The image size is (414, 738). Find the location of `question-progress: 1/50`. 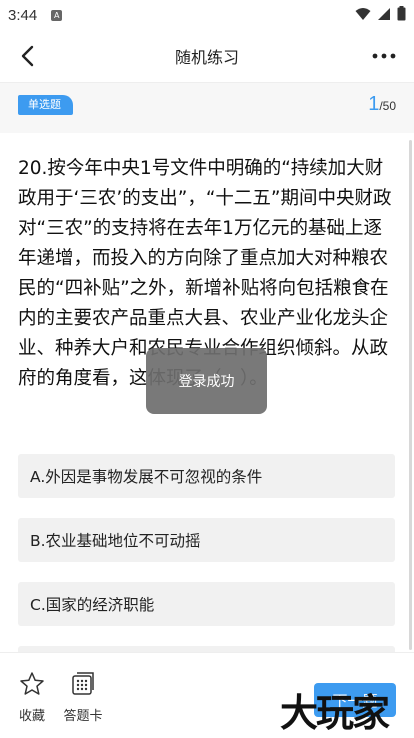

question-progress: 1/50 is located at coordinates (382, 104).